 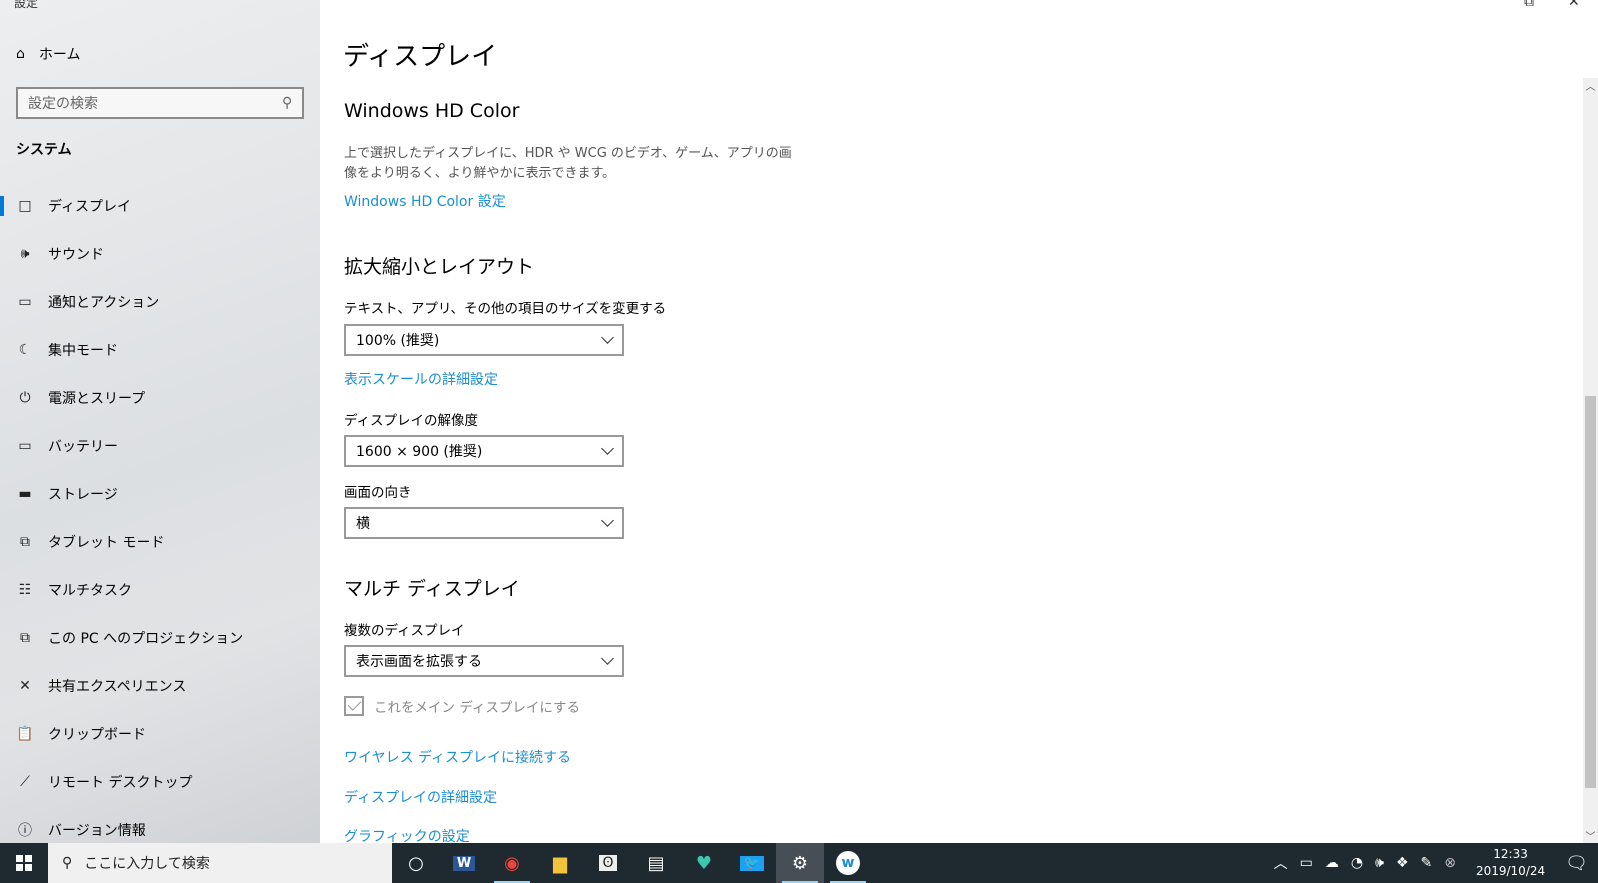 What do you see at coordinates (404, 631) in the screenshot?
I see `multi-display-label: 複数のディスプレイ` at bounding box center [404, 631].